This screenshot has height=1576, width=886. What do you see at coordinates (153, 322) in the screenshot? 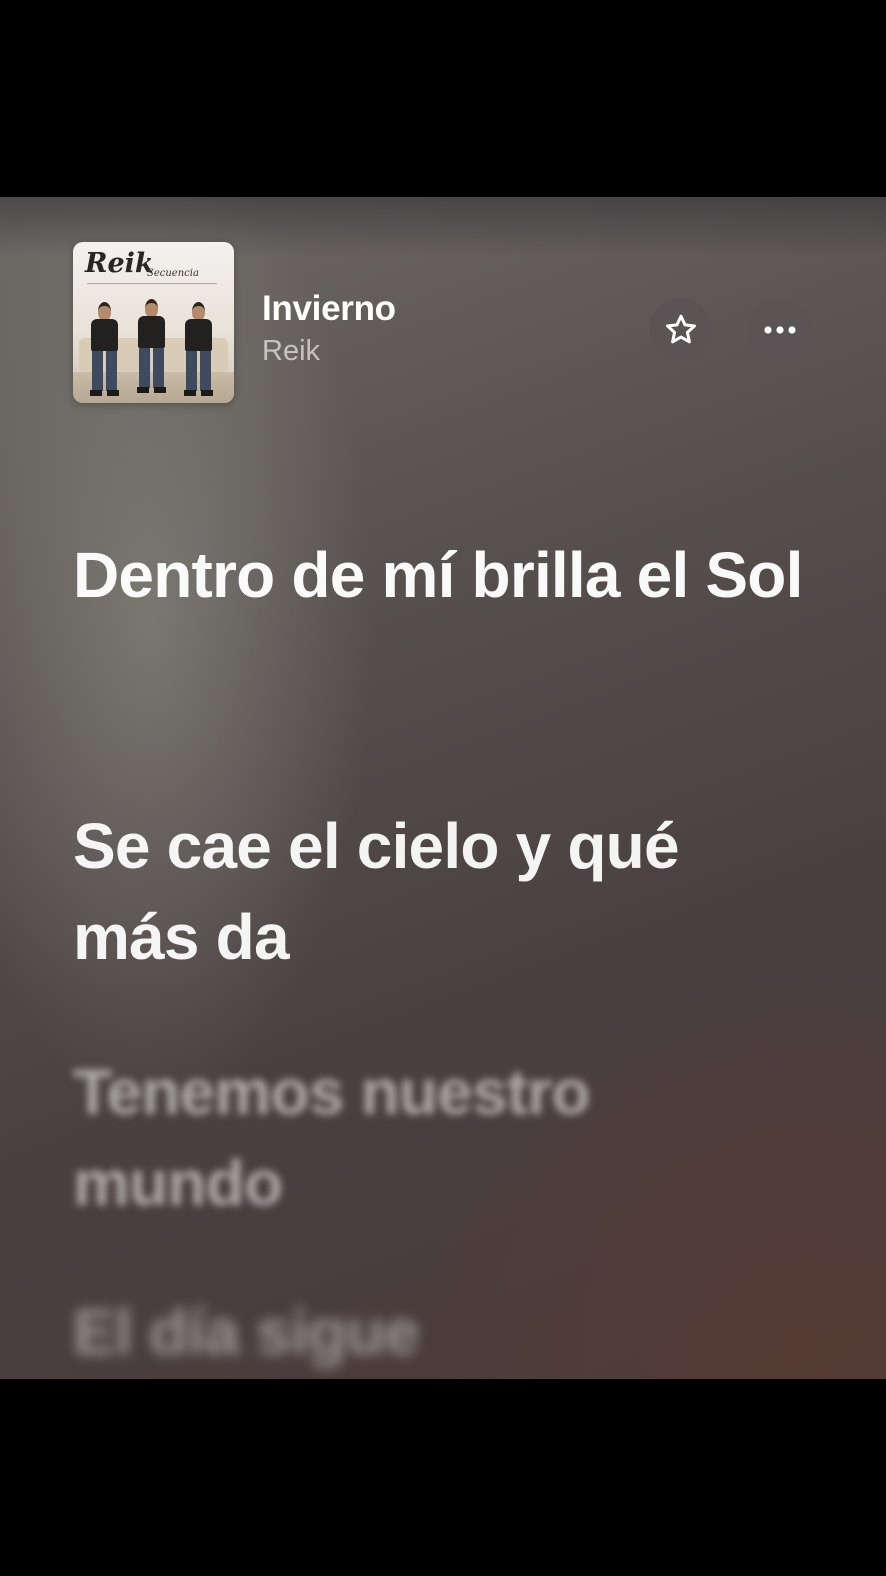
I see `album-artwork: Reik Secuencia` at bounding box center [153, 322].